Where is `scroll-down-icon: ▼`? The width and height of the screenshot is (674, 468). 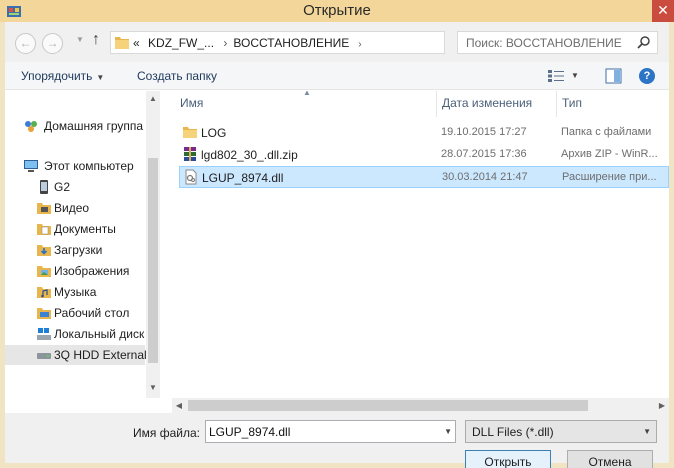 scroll-down-icon: ▼ is located at coordinates (153, 387).